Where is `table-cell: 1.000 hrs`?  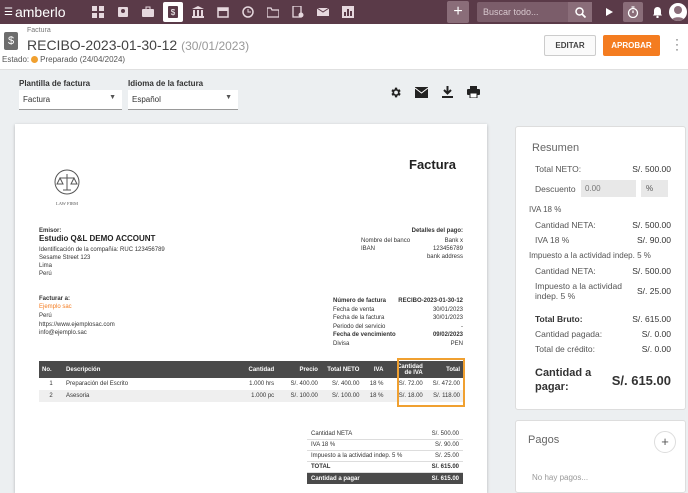
table-cell: 1.000 hrs is located at coordinates (262, 384).